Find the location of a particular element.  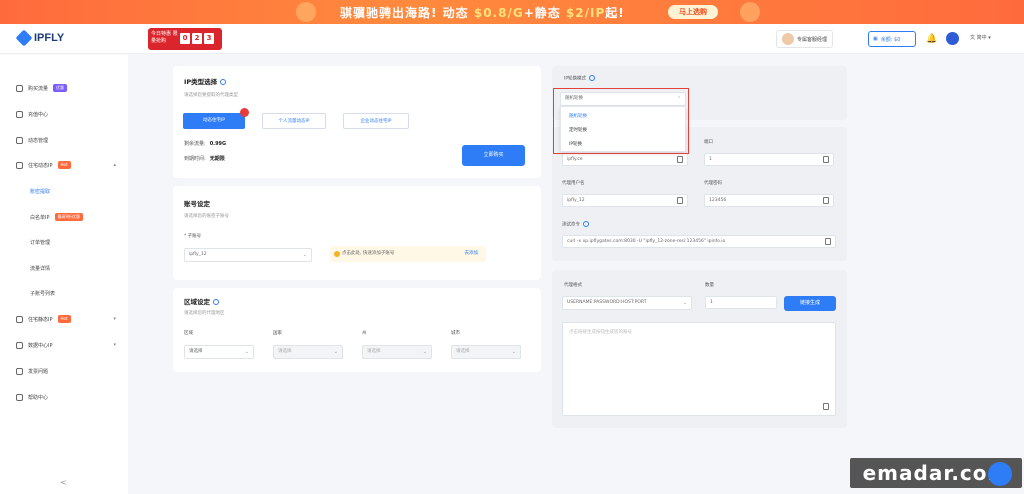

state-label: 州 is located at coordinates (364, 333).